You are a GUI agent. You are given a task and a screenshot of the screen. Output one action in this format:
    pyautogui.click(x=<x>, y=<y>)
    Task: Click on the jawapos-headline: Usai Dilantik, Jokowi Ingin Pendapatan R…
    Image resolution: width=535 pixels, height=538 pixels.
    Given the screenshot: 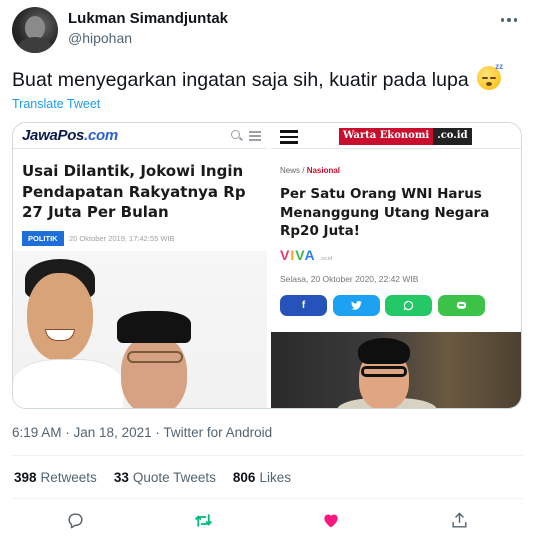 What is the action you would take?
    pyautogui.click(x=134, y=191)
    